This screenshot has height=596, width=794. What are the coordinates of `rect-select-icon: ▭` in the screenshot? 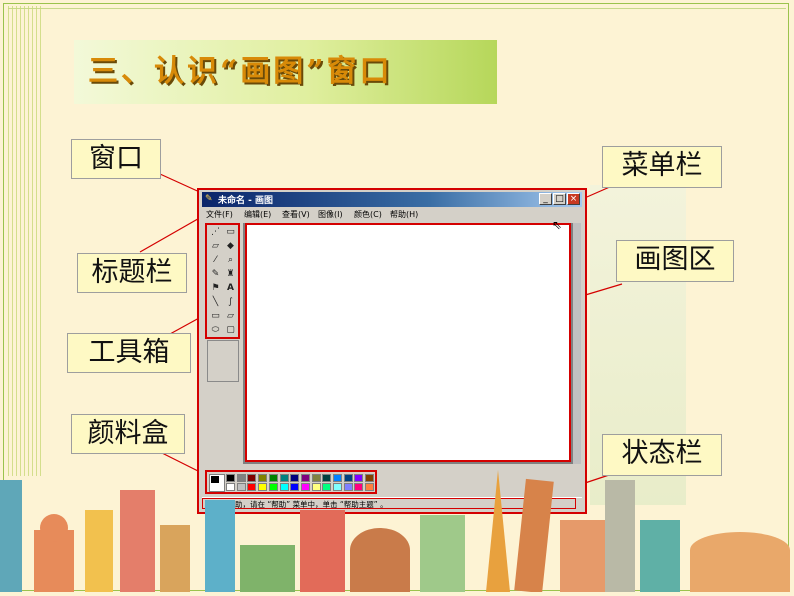 It's located at (230, 232).